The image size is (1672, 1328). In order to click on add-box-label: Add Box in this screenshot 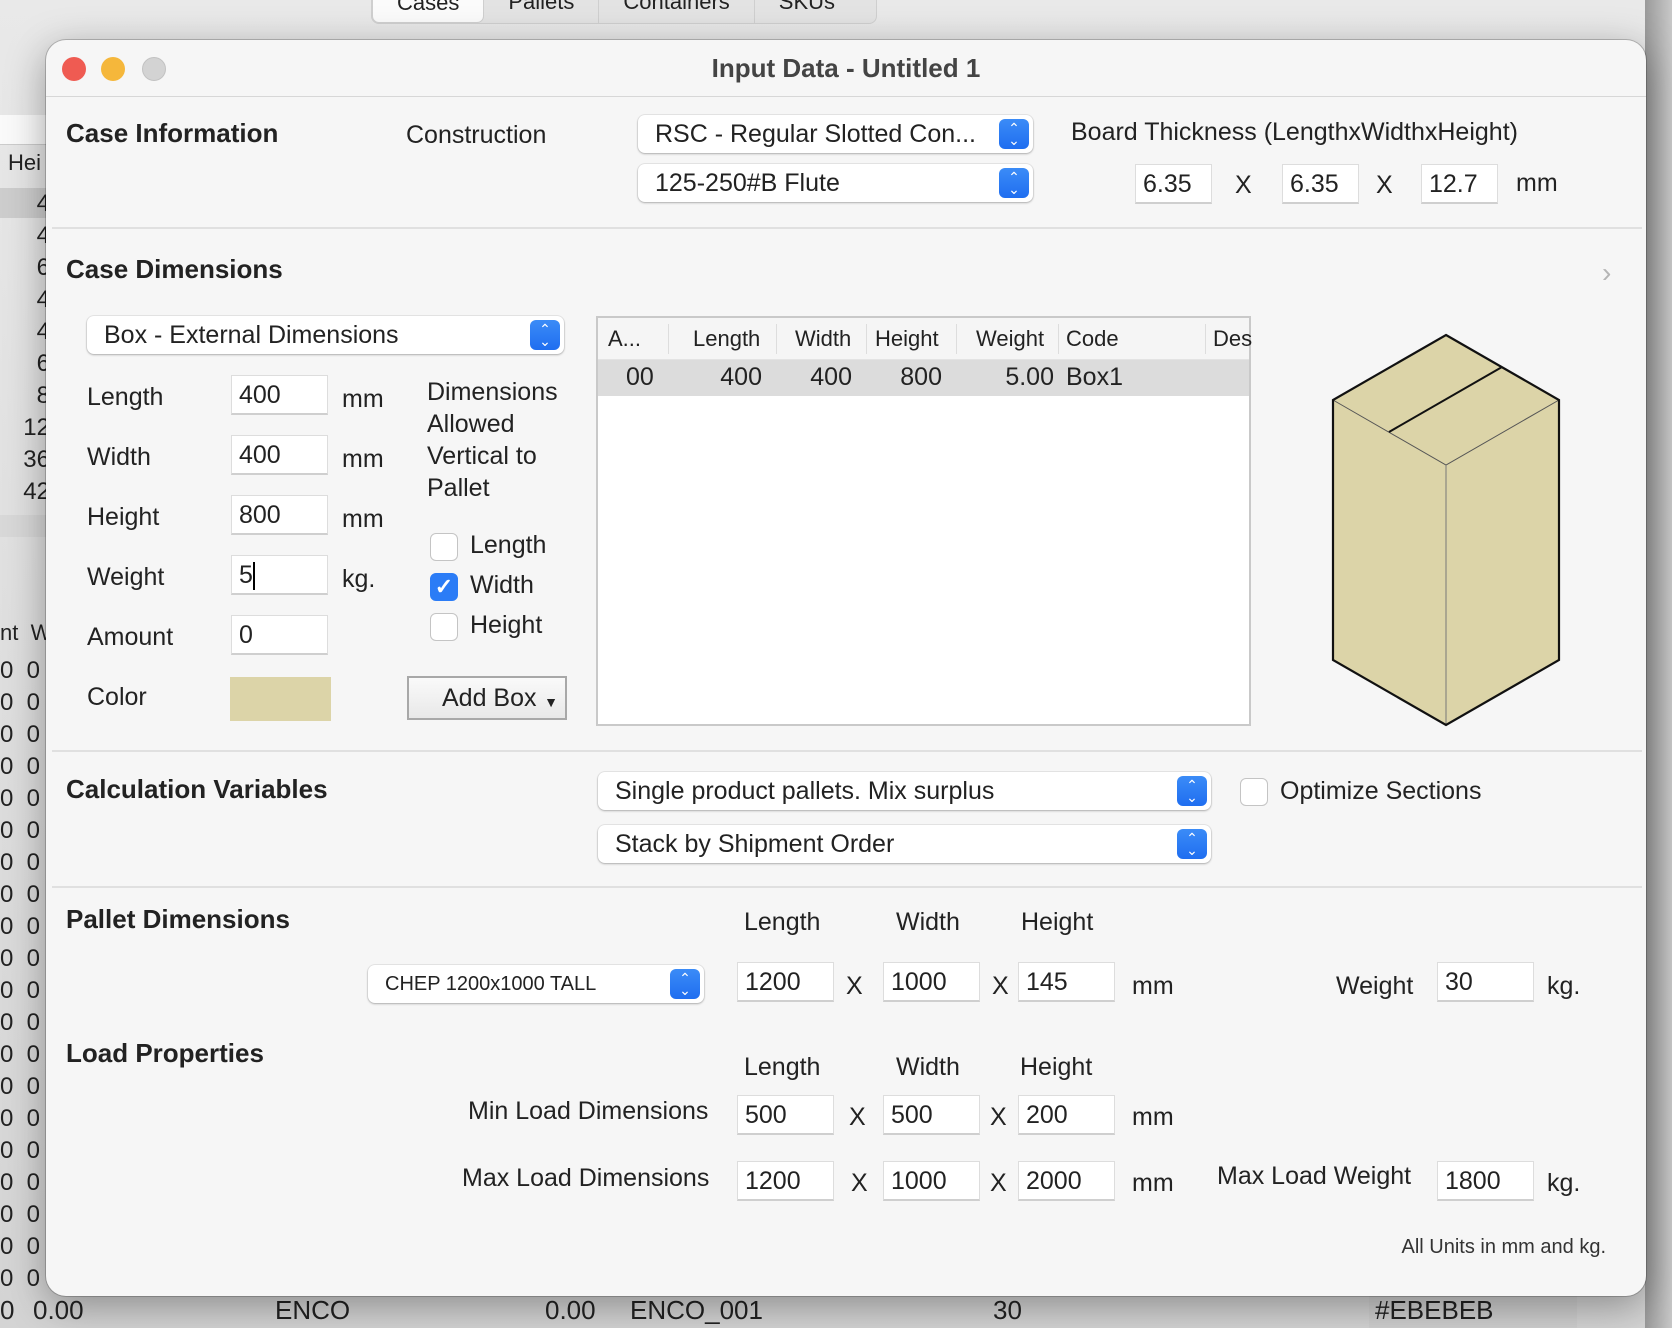, I will do `click(489, 698)`.